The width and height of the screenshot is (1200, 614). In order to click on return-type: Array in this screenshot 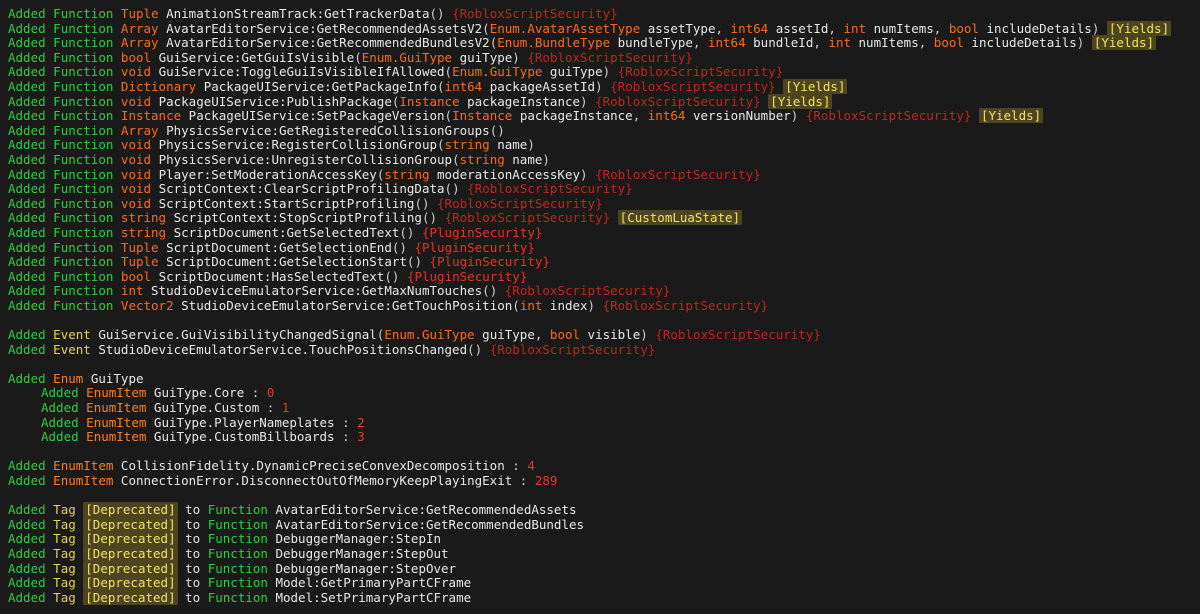, I will do `click(139, 130)`.